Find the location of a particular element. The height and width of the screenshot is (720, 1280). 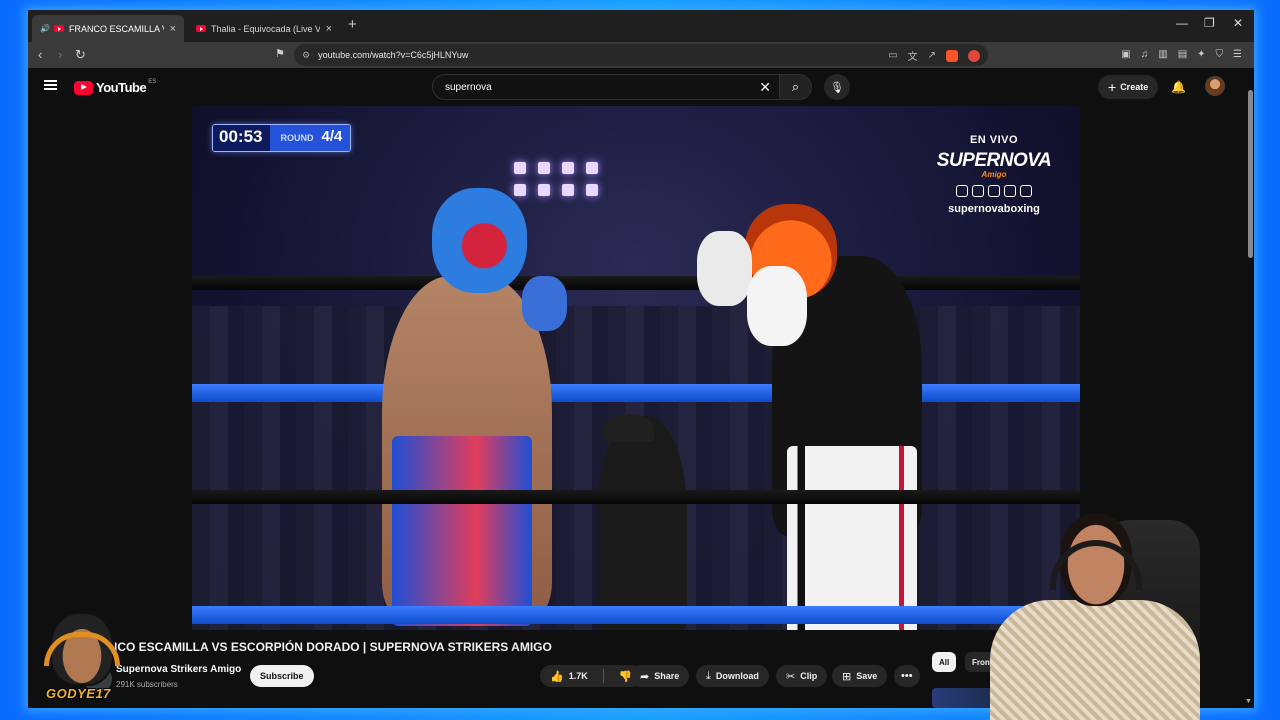

referee-cap is located at coordinates (629, 428).